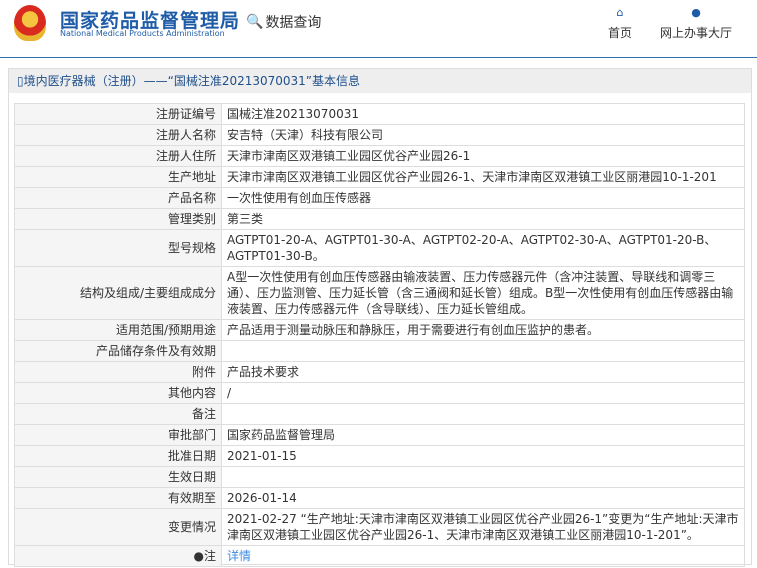 This screenshot has width=757, height=568. What do you see at coordinates (118, 135) in the screenshot?
I see `row-label: 注册人名称` at bounding box center [118, 135].